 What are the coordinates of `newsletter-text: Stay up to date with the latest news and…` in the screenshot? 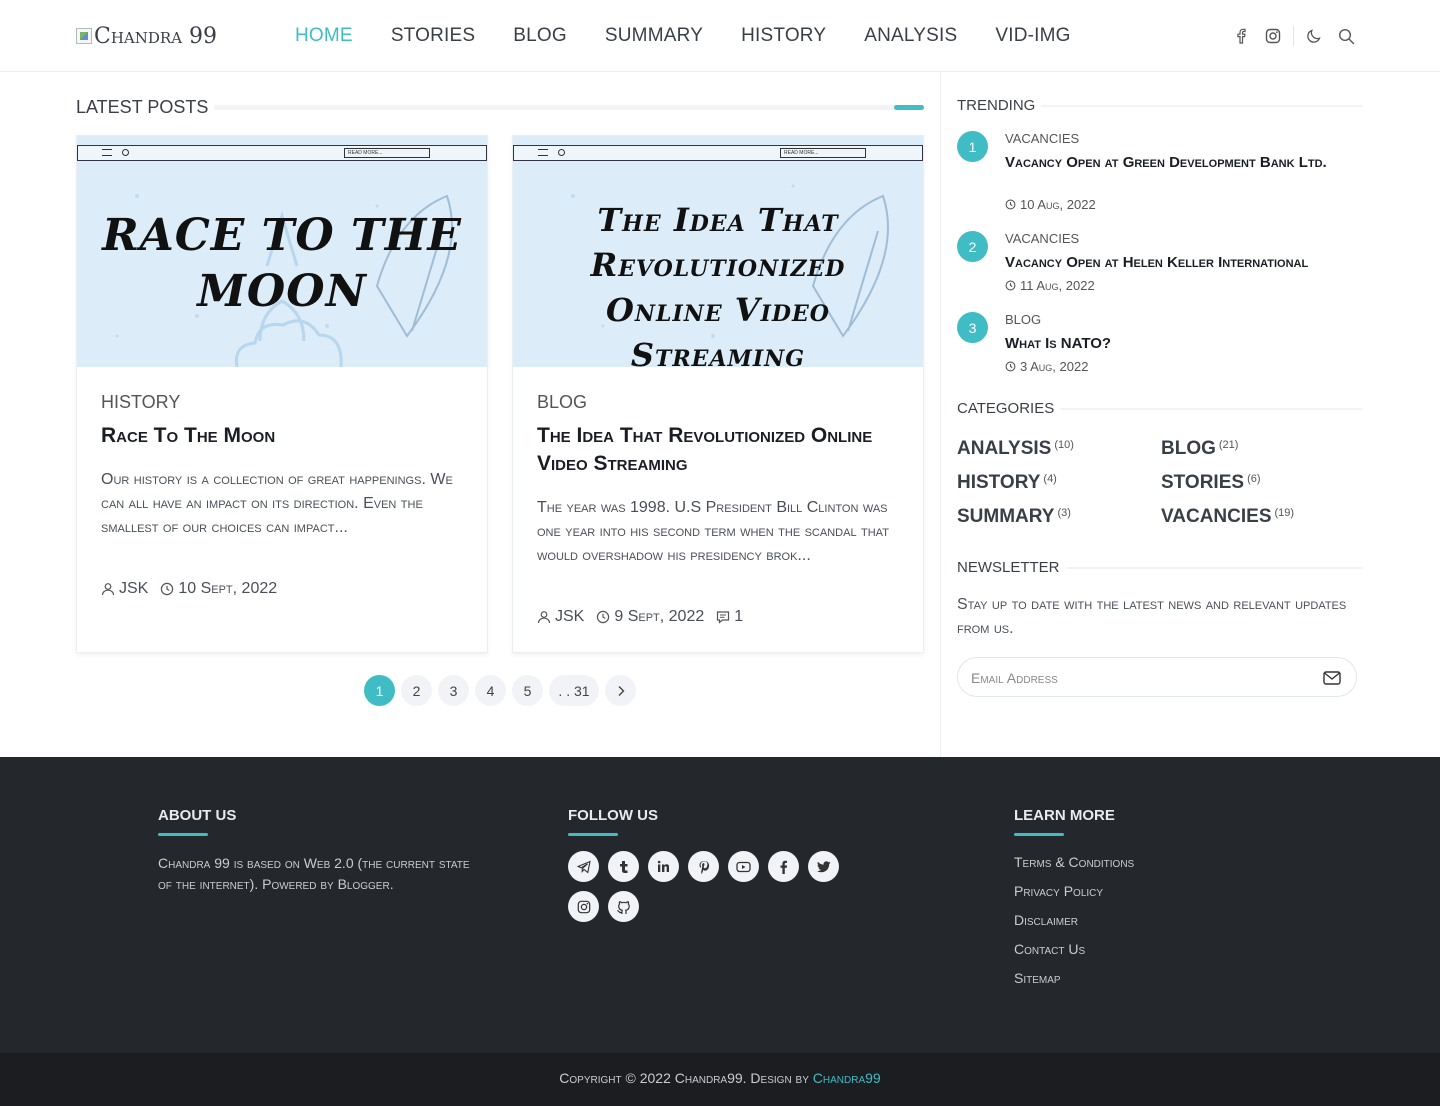 It's located at (1152, 616).